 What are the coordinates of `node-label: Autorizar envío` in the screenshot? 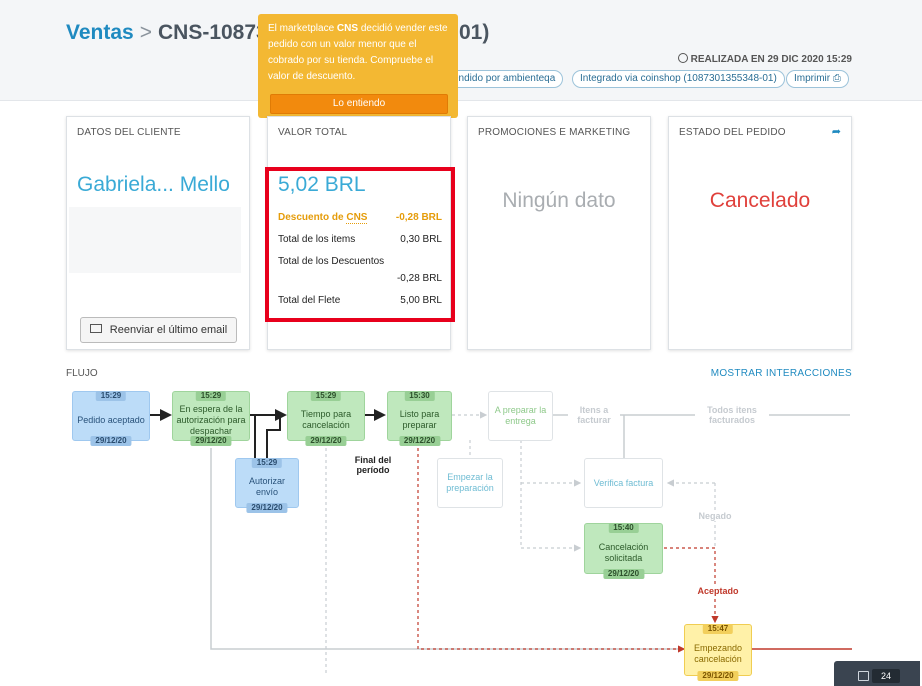 It's located at (266, 486).